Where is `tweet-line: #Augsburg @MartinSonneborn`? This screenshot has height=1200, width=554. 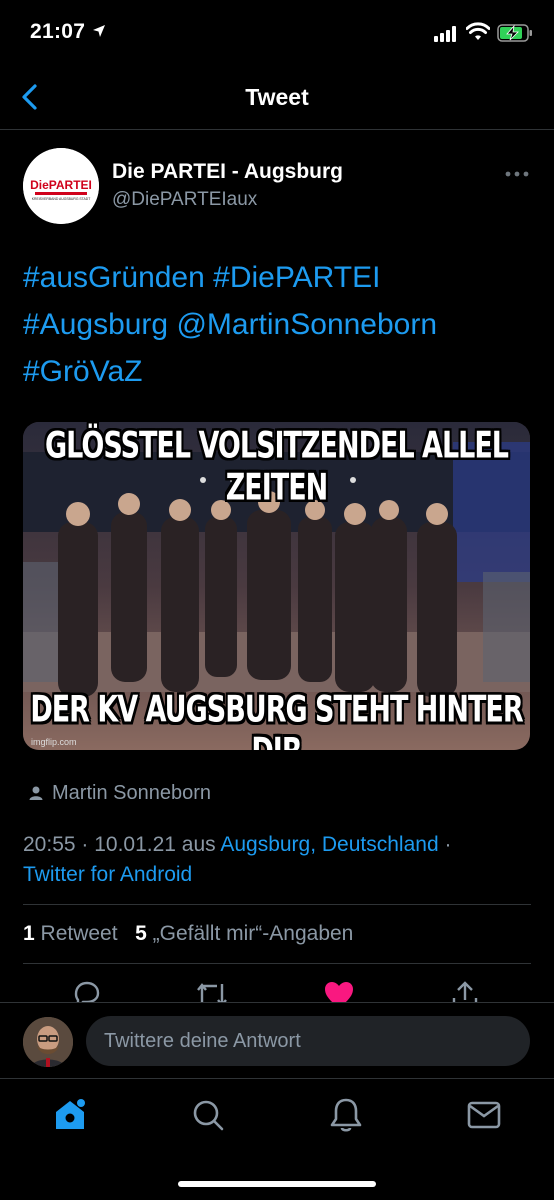
tweet-line: #Augsburg @MartinSonneborn is located at coordinates (278, 324).